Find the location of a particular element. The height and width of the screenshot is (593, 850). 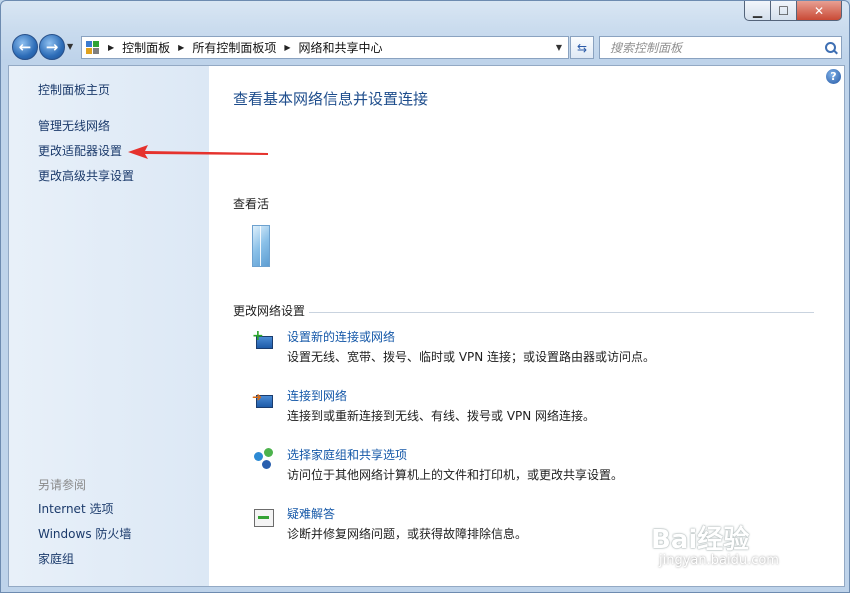

forward-button: → is located at coordinates (52, 47).